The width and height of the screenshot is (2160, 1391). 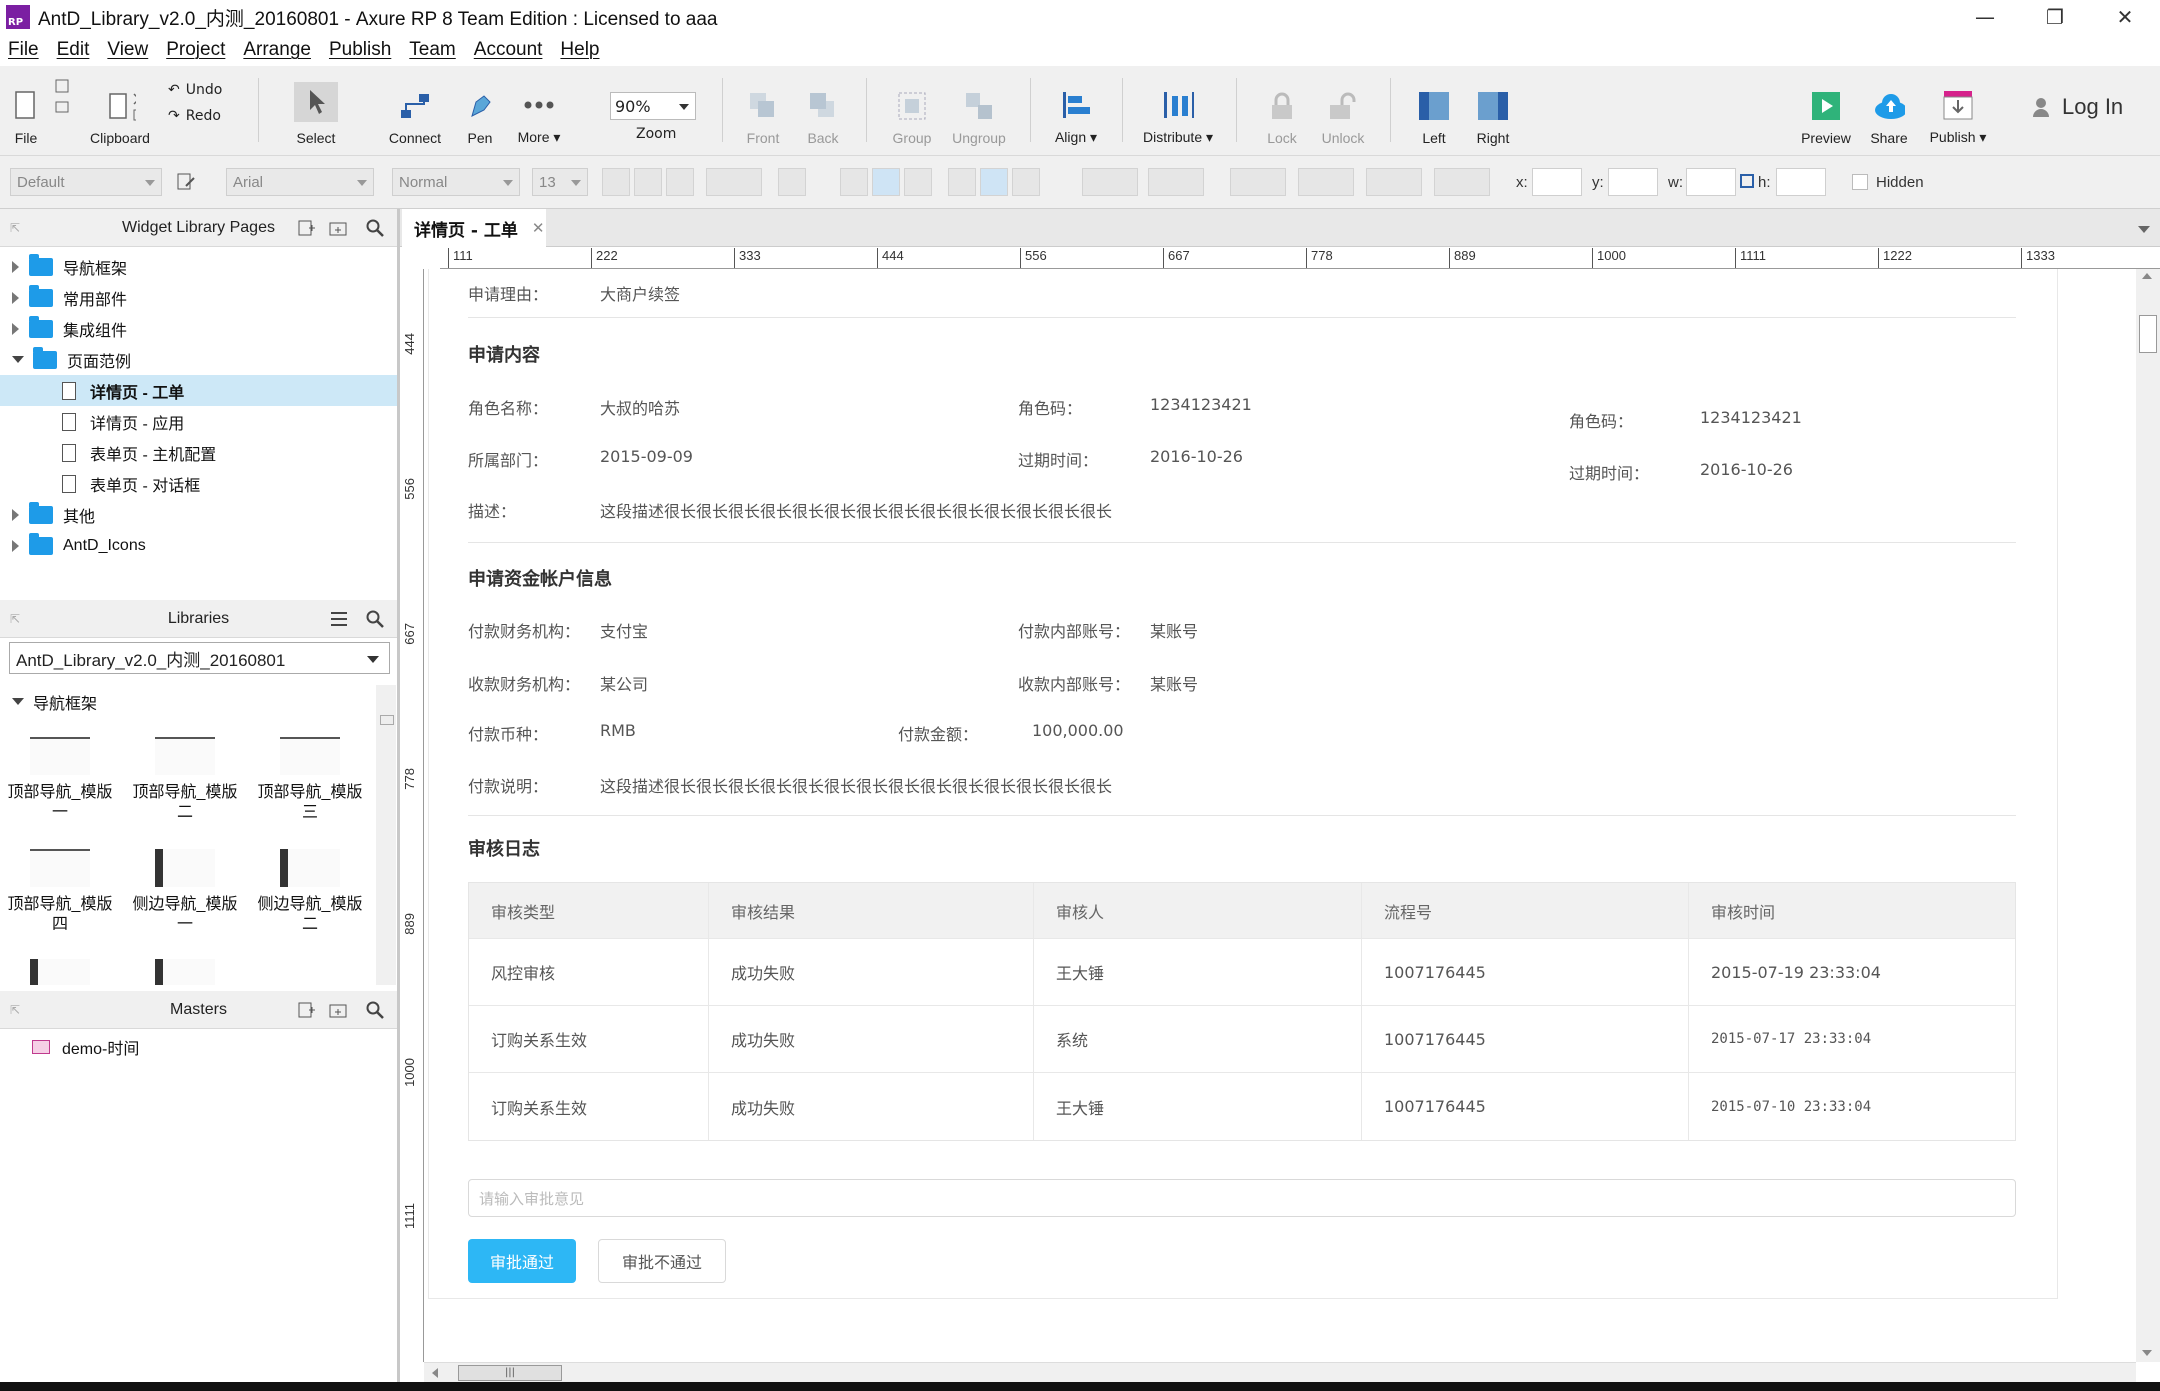 What do you see at coordinates (1282, 111) in the screenshot?
I see `lock-button: Lock` at bounding box center [1282, 111].